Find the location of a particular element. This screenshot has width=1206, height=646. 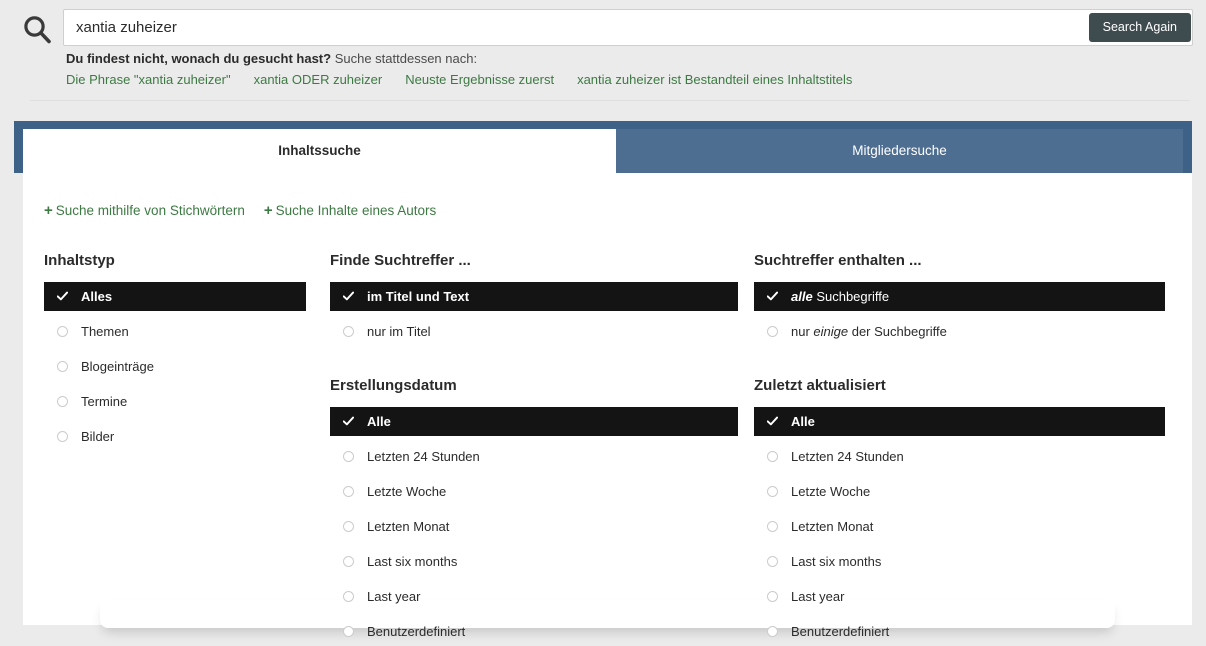

tab-inhaltssuche: Inhaltssuche is located at coordinates (319, 151).